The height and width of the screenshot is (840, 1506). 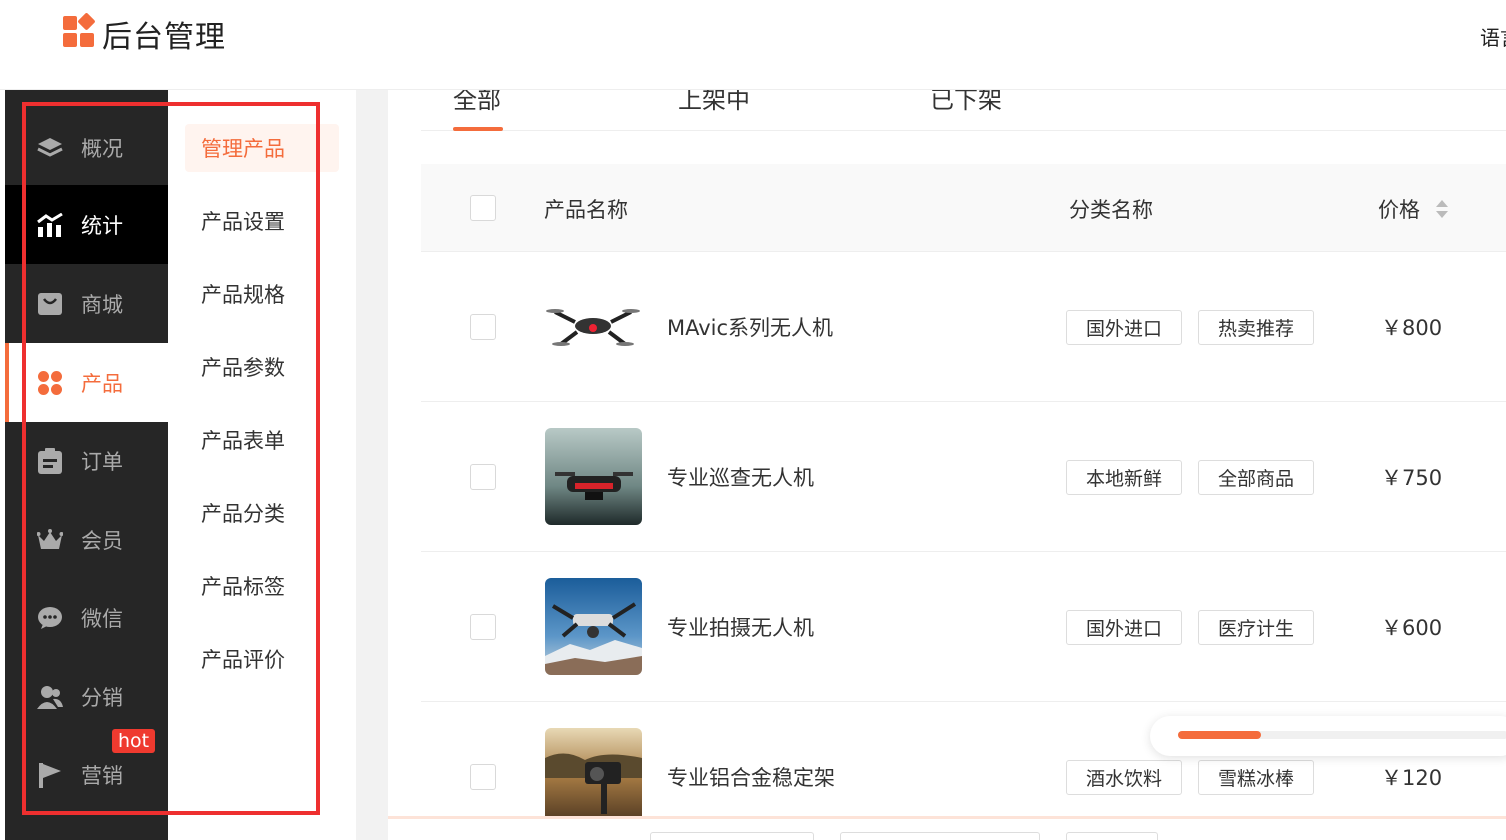 I want to click on header-price: 价格, so click(x=1399, y=209).